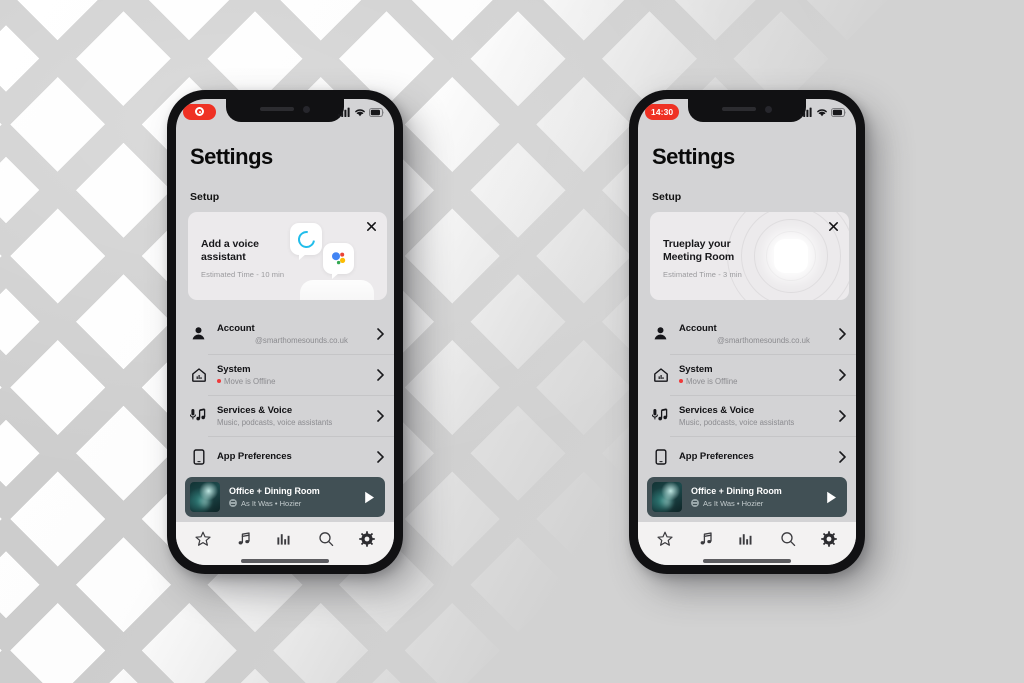 This screenshot has width=1024, height=683. Describe the element at coordinates (205, 497) in the screenshot. I see `album-art` at that location.